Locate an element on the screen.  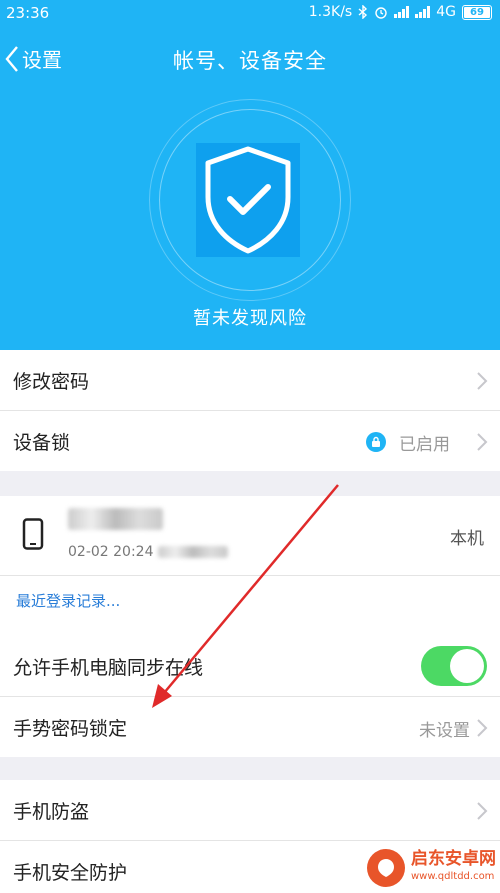
watermark-text: 启东安卓网 www.qdltdd.com is located at coordinates (453, 865).